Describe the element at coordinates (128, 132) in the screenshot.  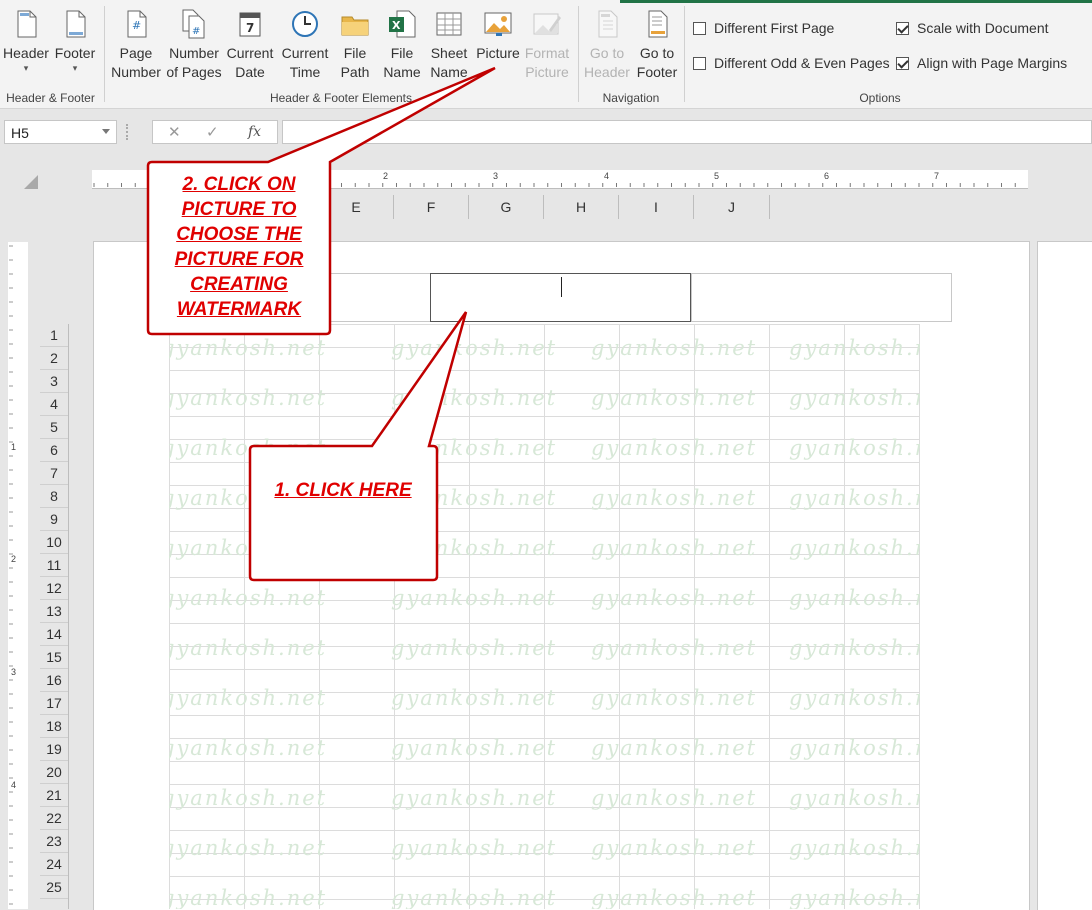
I see `splitter-handle` at that location.